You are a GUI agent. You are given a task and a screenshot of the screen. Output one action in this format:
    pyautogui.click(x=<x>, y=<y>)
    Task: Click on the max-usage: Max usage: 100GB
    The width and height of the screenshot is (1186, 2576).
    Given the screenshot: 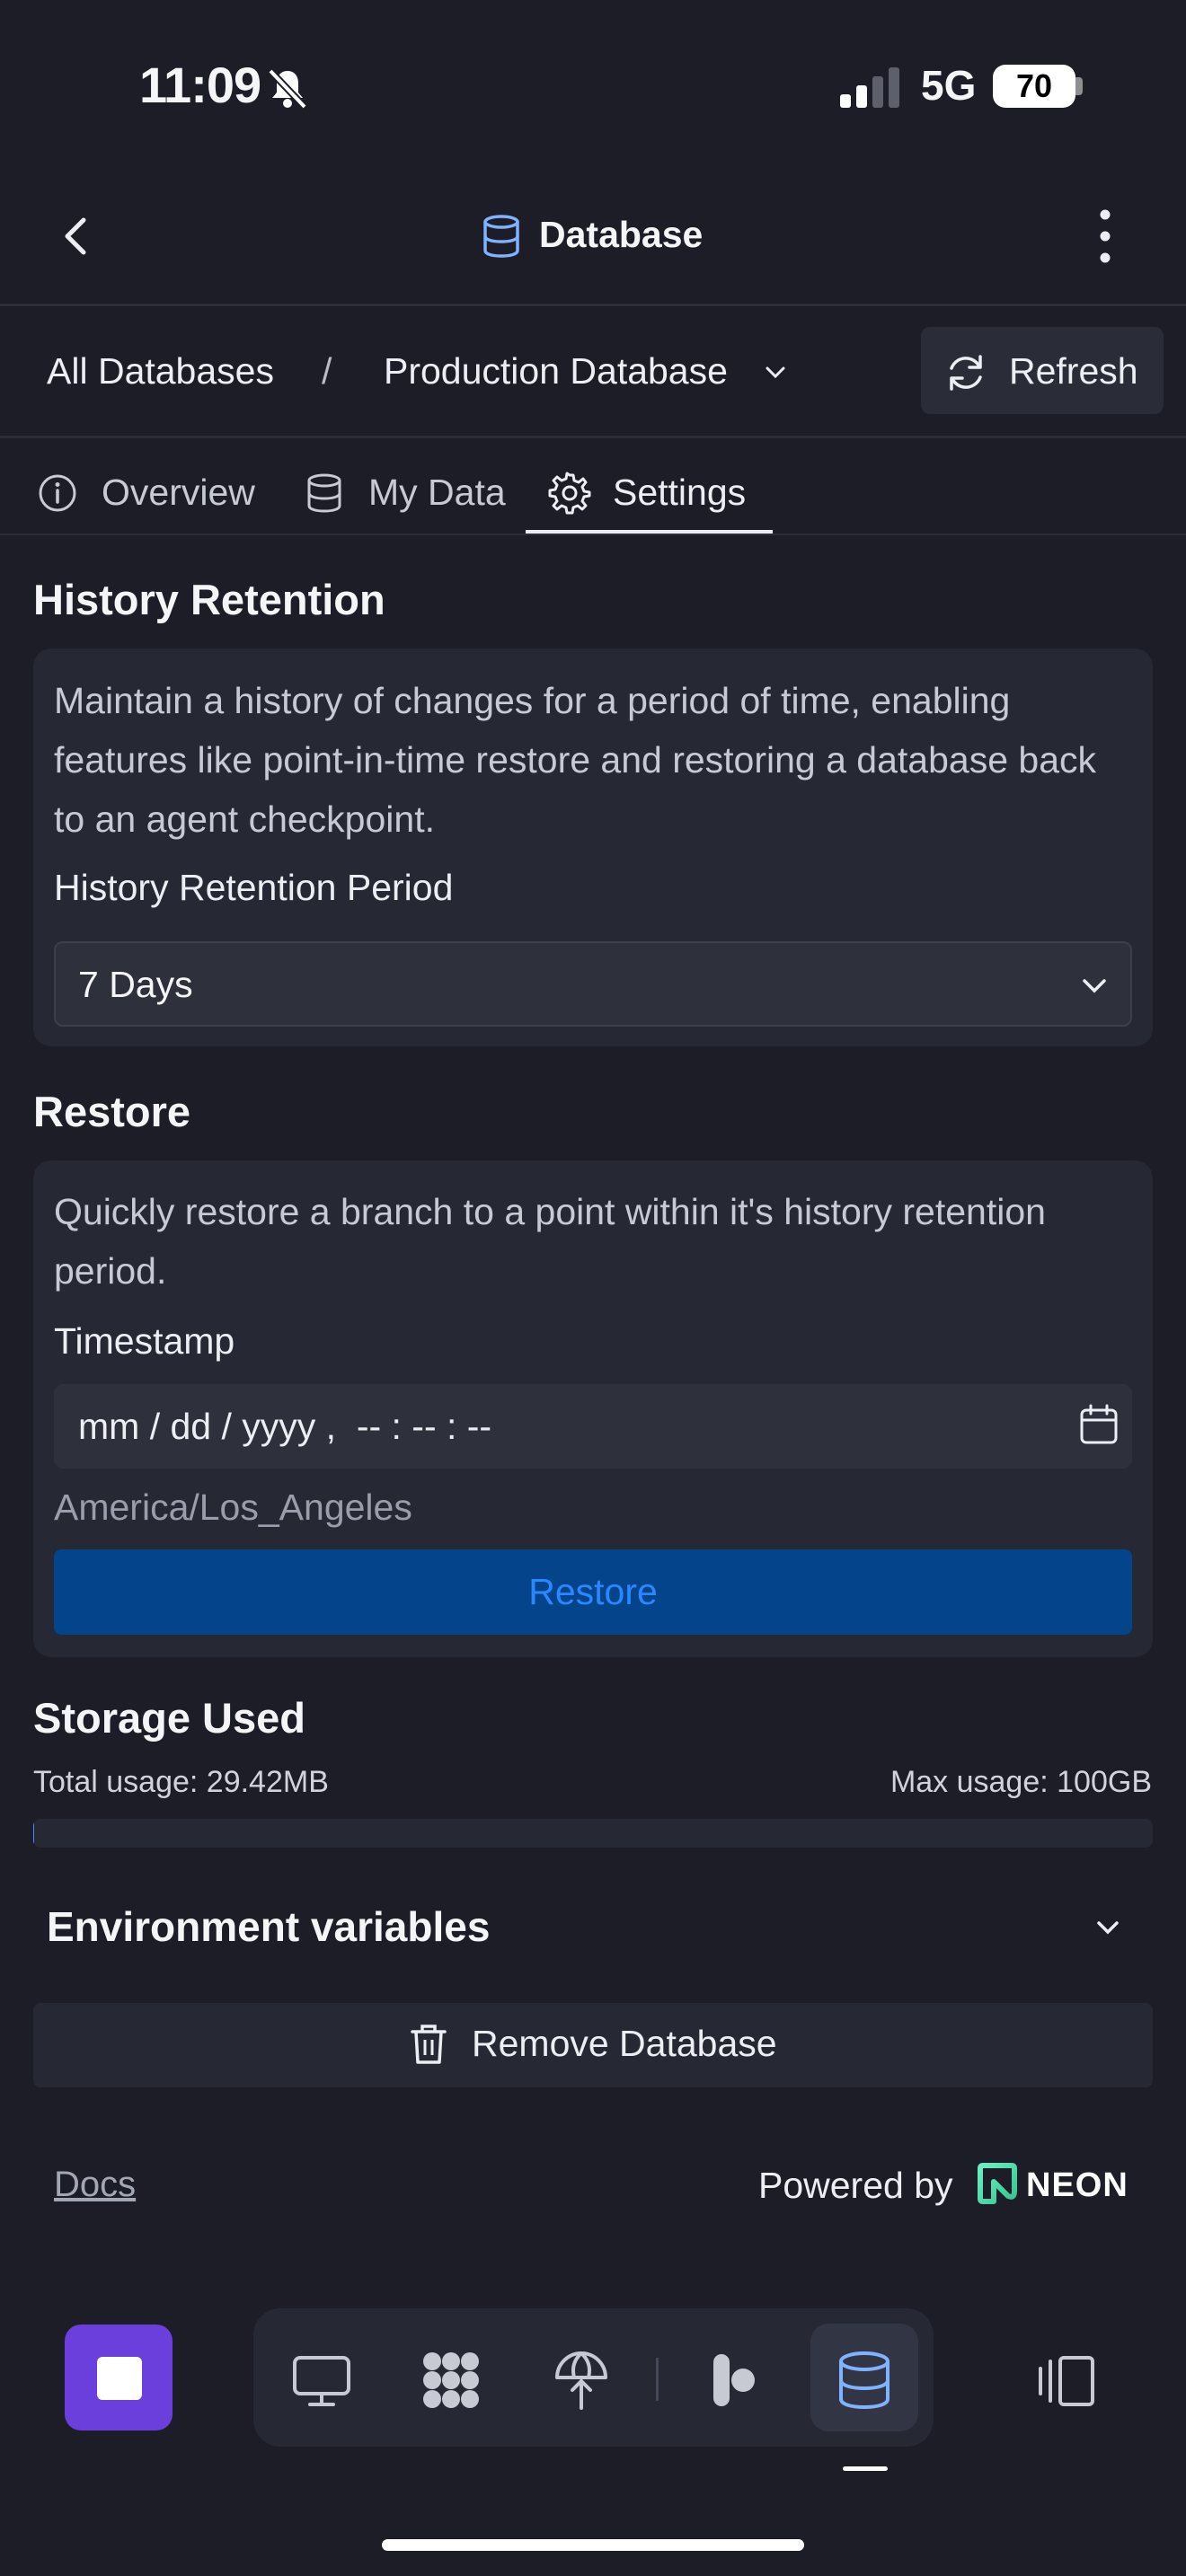 What is the action you would take?
    pyautogui.click(x=1021, y=1782)
    